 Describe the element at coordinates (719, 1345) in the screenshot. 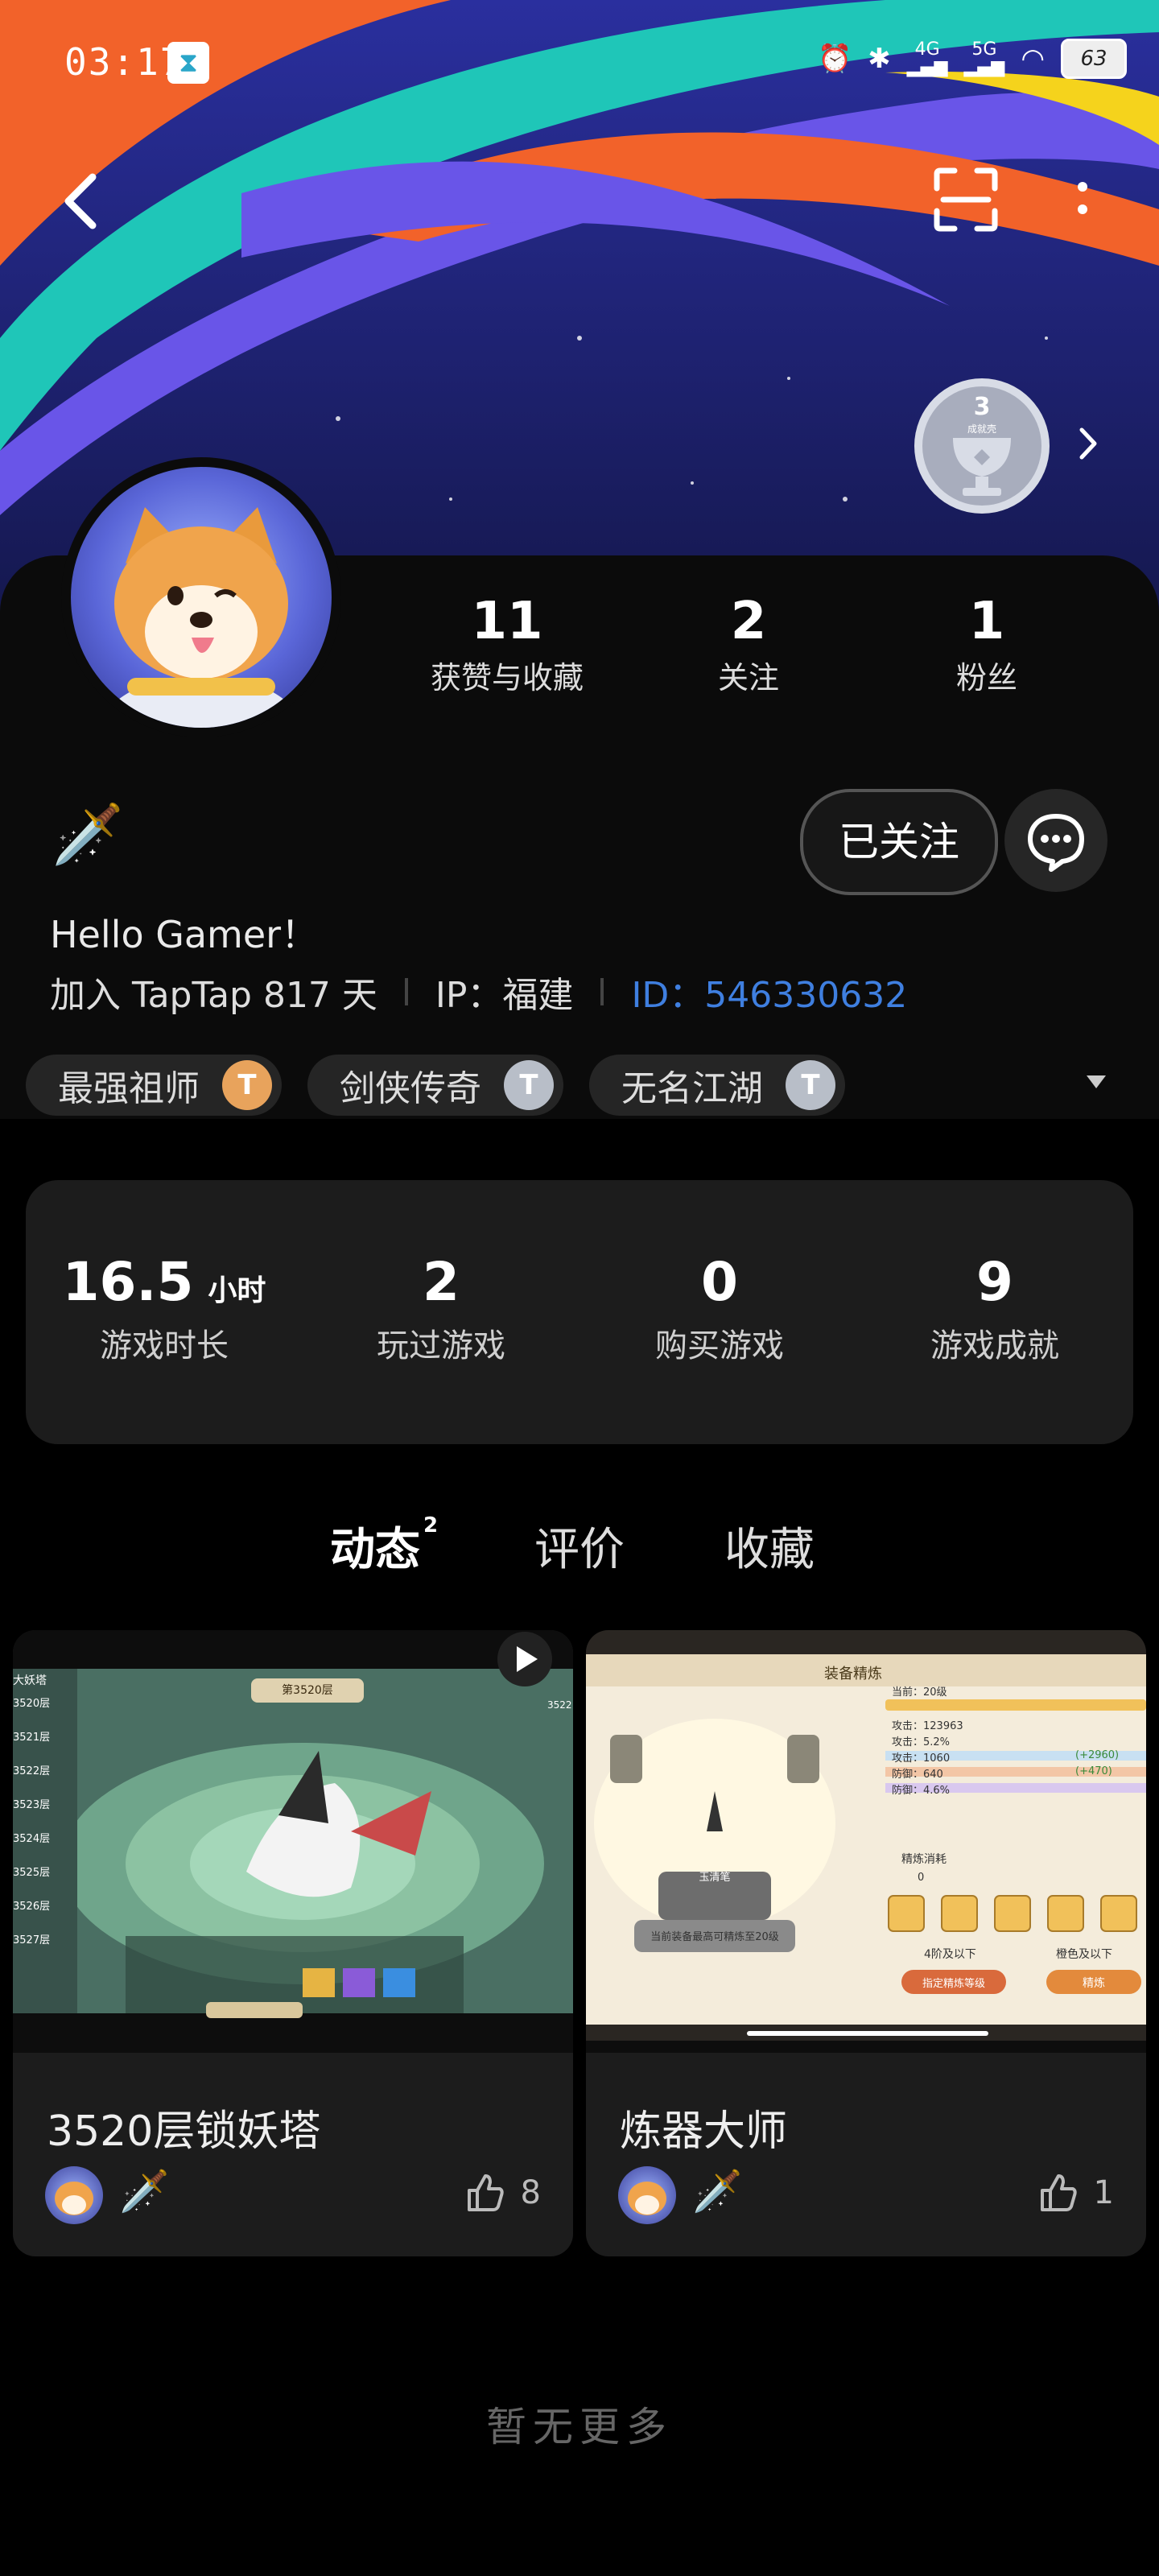

I see `bought-label: 购买游戏` at that location.